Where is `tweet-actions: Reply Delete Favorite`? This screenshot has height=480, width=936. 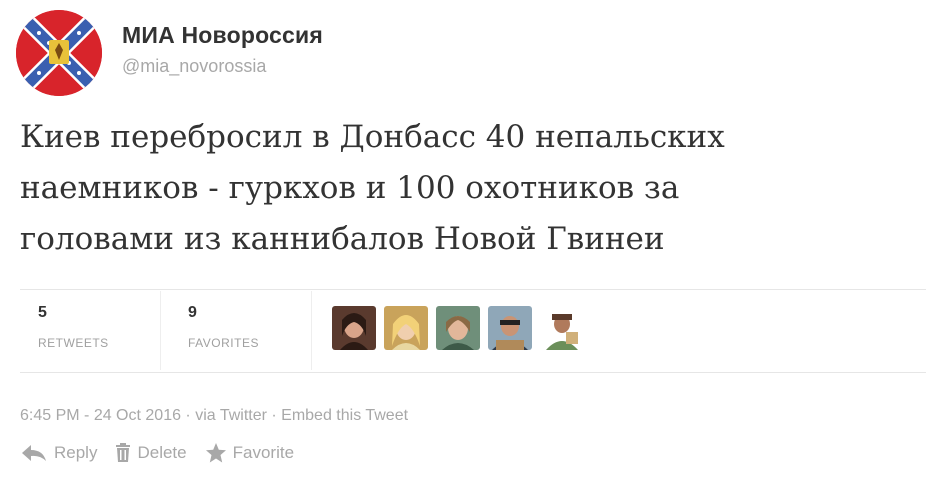
tweet-actions: Reply Delete Favorite is located at coordinates (166, 453).